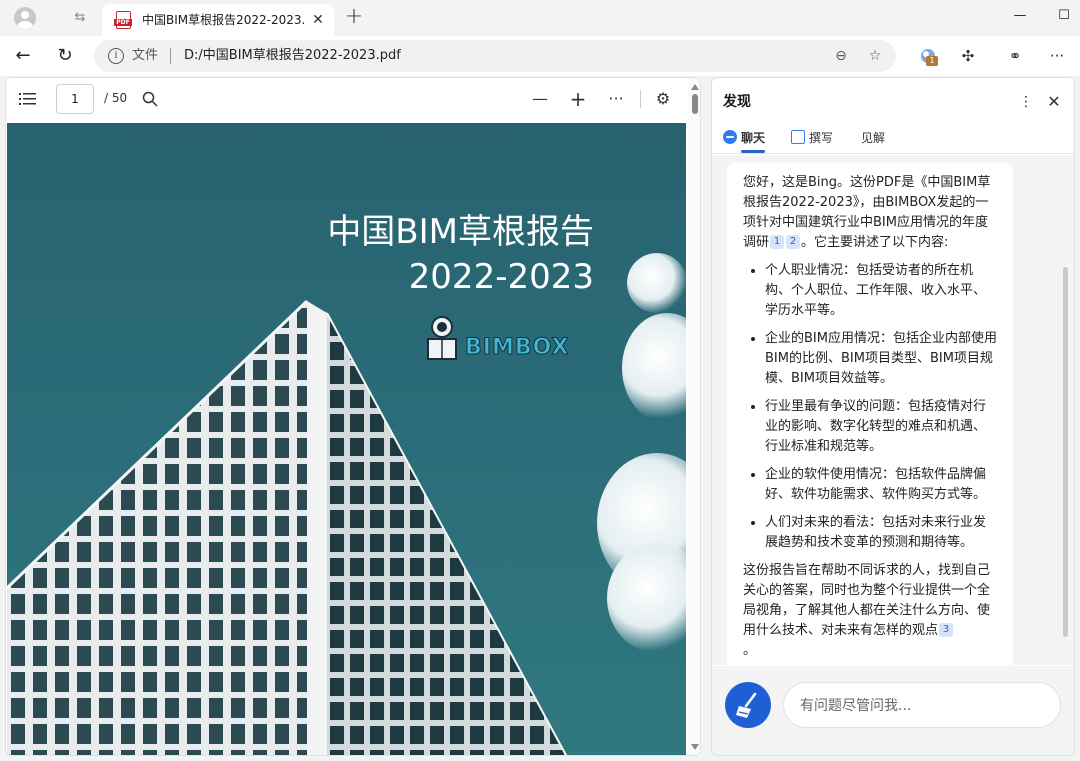 This screenshot has width=1080, height=761. I want to click on minimize-button: —, so click(1020, 16).